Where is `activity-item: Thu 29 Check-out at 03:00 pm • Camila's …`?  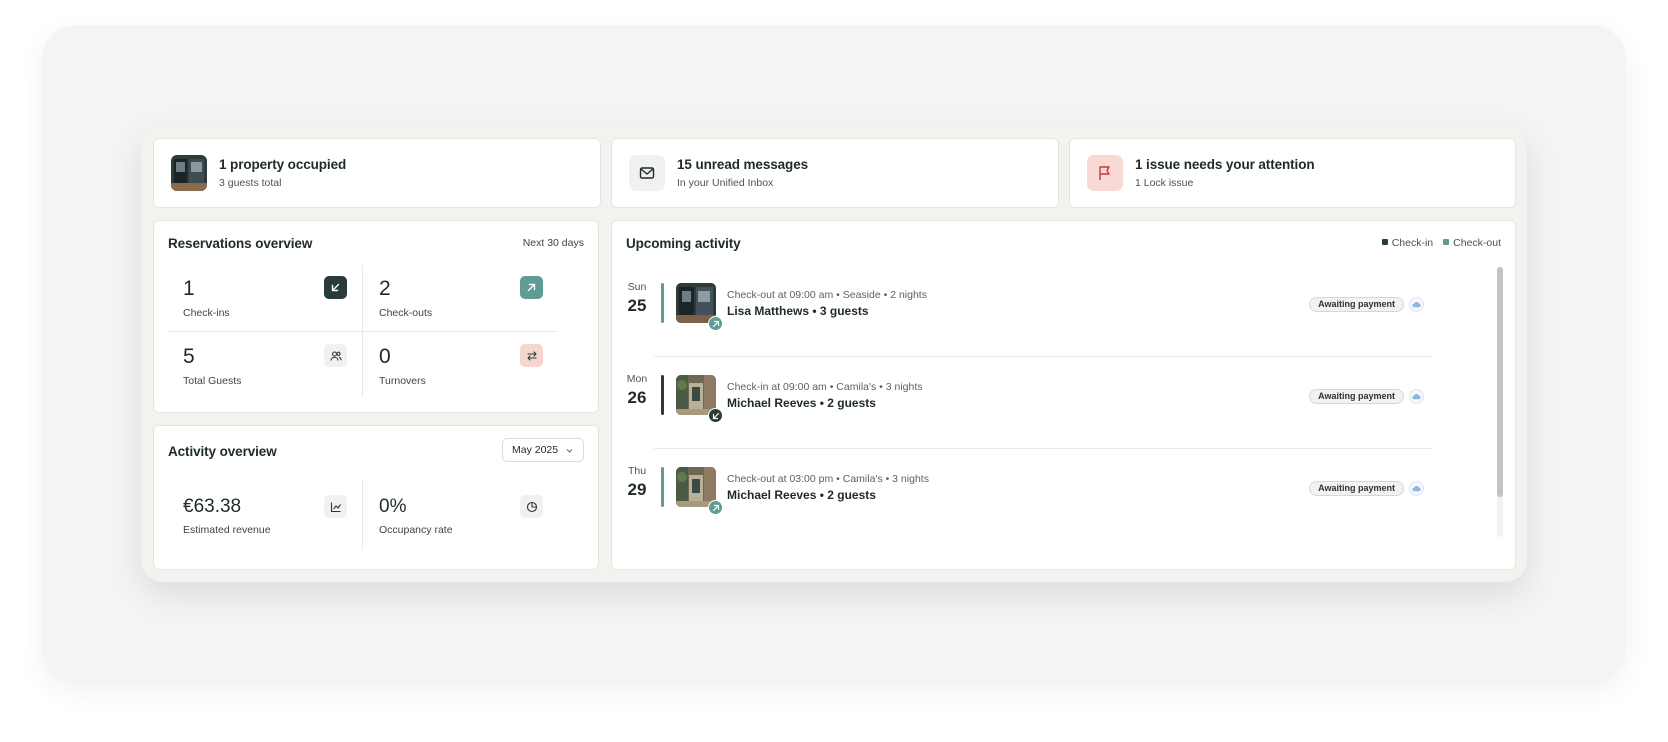 activity-item: Thu 29 Check-out at 03:00 pm • Camila's … is located at coordinates (1029, 493).